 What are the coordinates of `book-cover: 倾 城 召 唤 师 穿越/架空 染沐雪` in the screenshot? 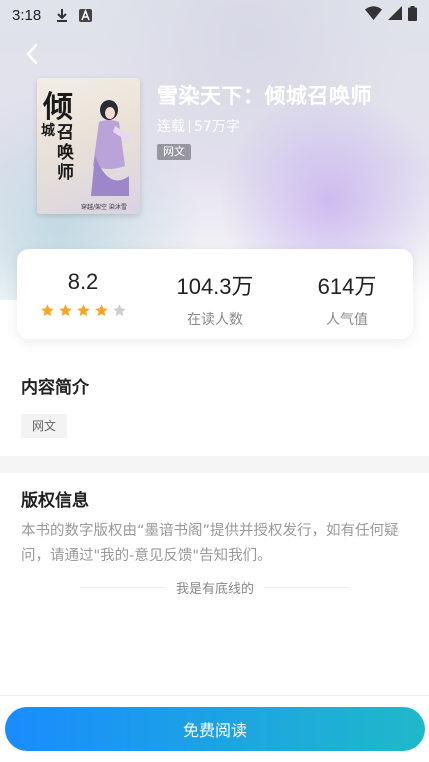 It's located at (88, 146).